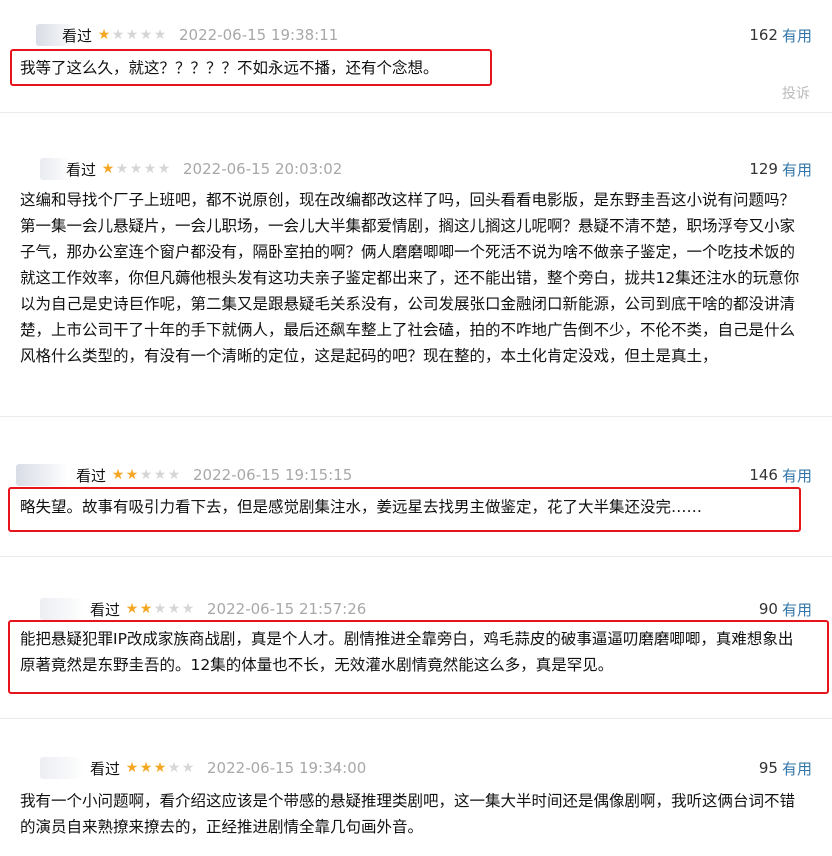 This screenshot has height=856, width=832. What do you see at coordinates (263, 169) in the screenshot?
I see `review-time: 2022-06-15 20:03:02` at bounding box center [263, 169].